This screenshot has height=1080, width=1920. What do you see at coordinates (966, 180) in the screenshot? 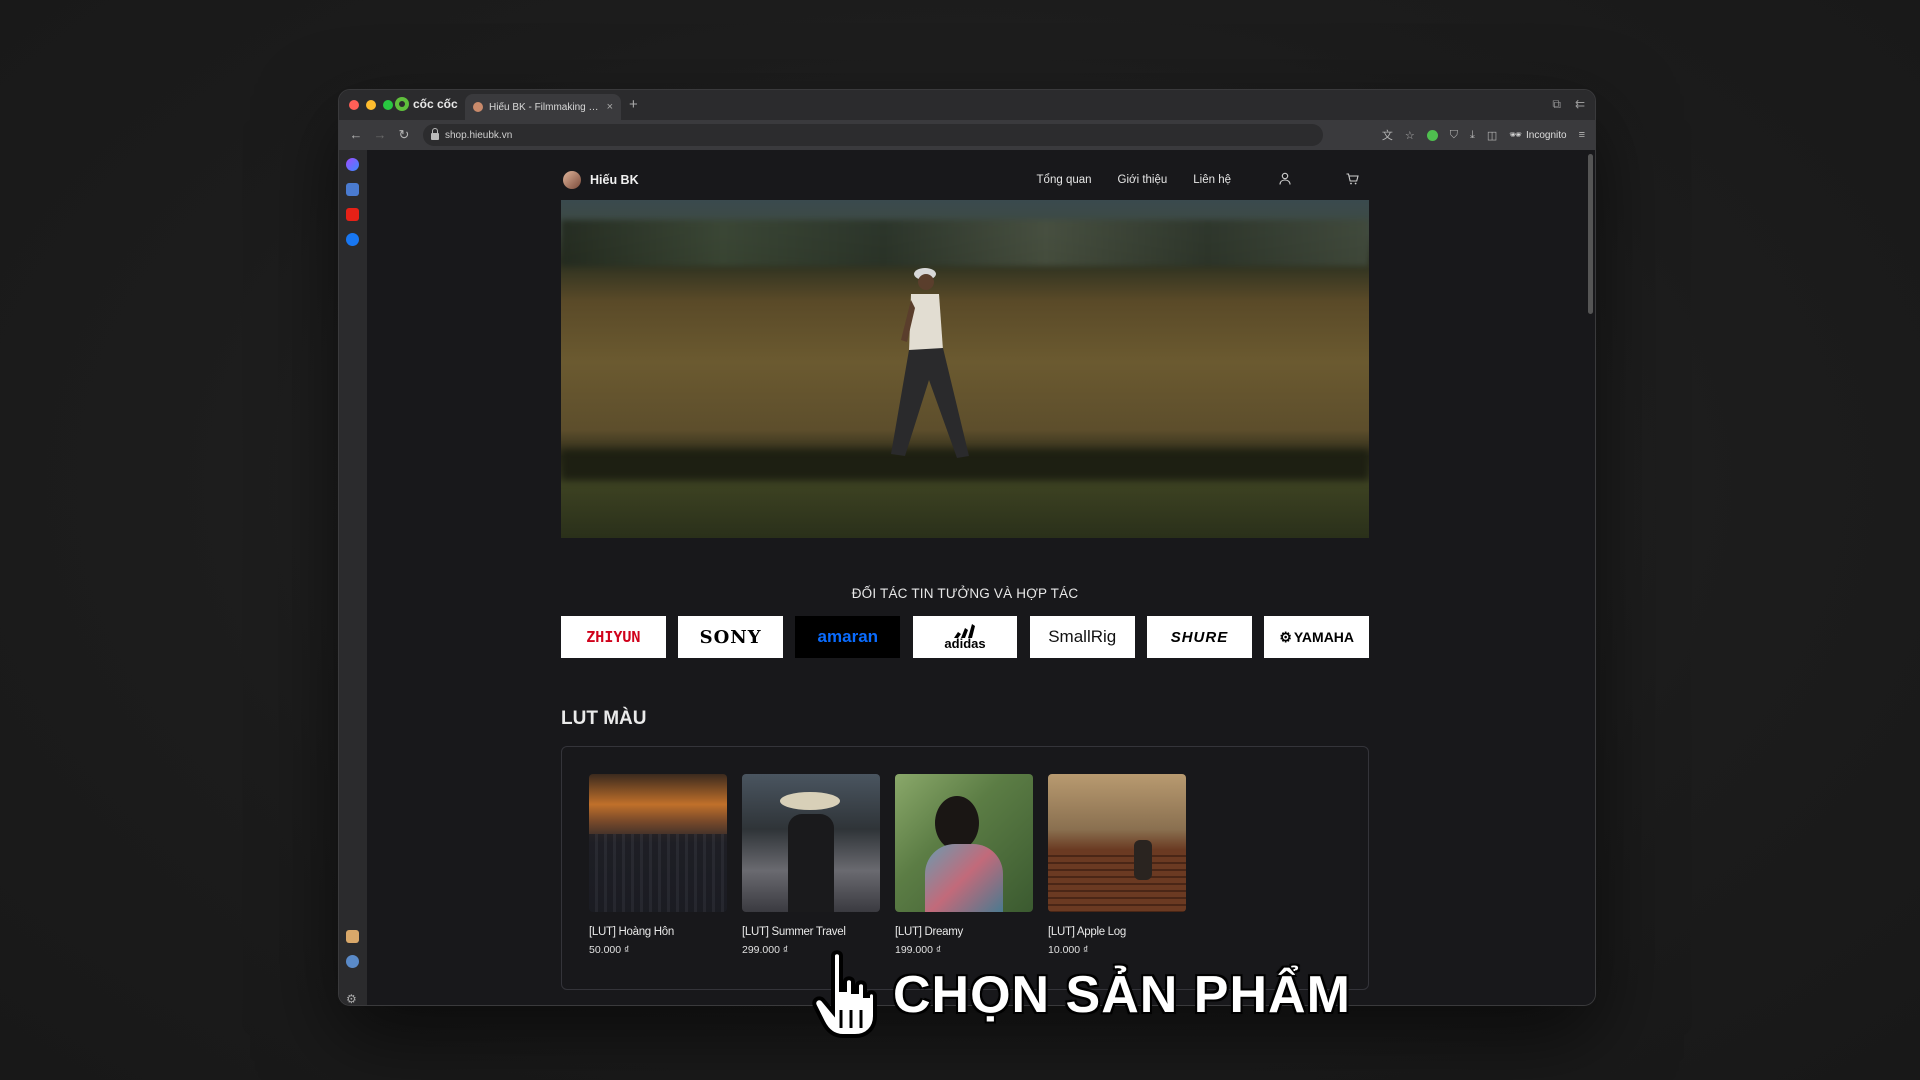
I see `site-header: Hiếu BK Tổng quan Giới thiệu Liên hệ` at bounding box center [966, 180].